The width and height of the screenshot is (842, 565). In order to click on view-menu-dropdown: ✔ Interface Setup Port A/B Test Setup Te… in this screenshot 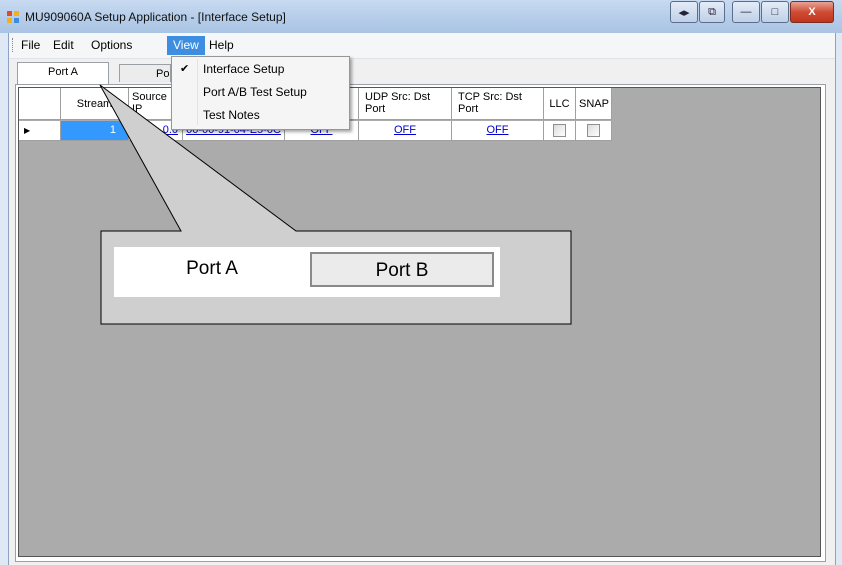, I will do `click(260, 93)`.